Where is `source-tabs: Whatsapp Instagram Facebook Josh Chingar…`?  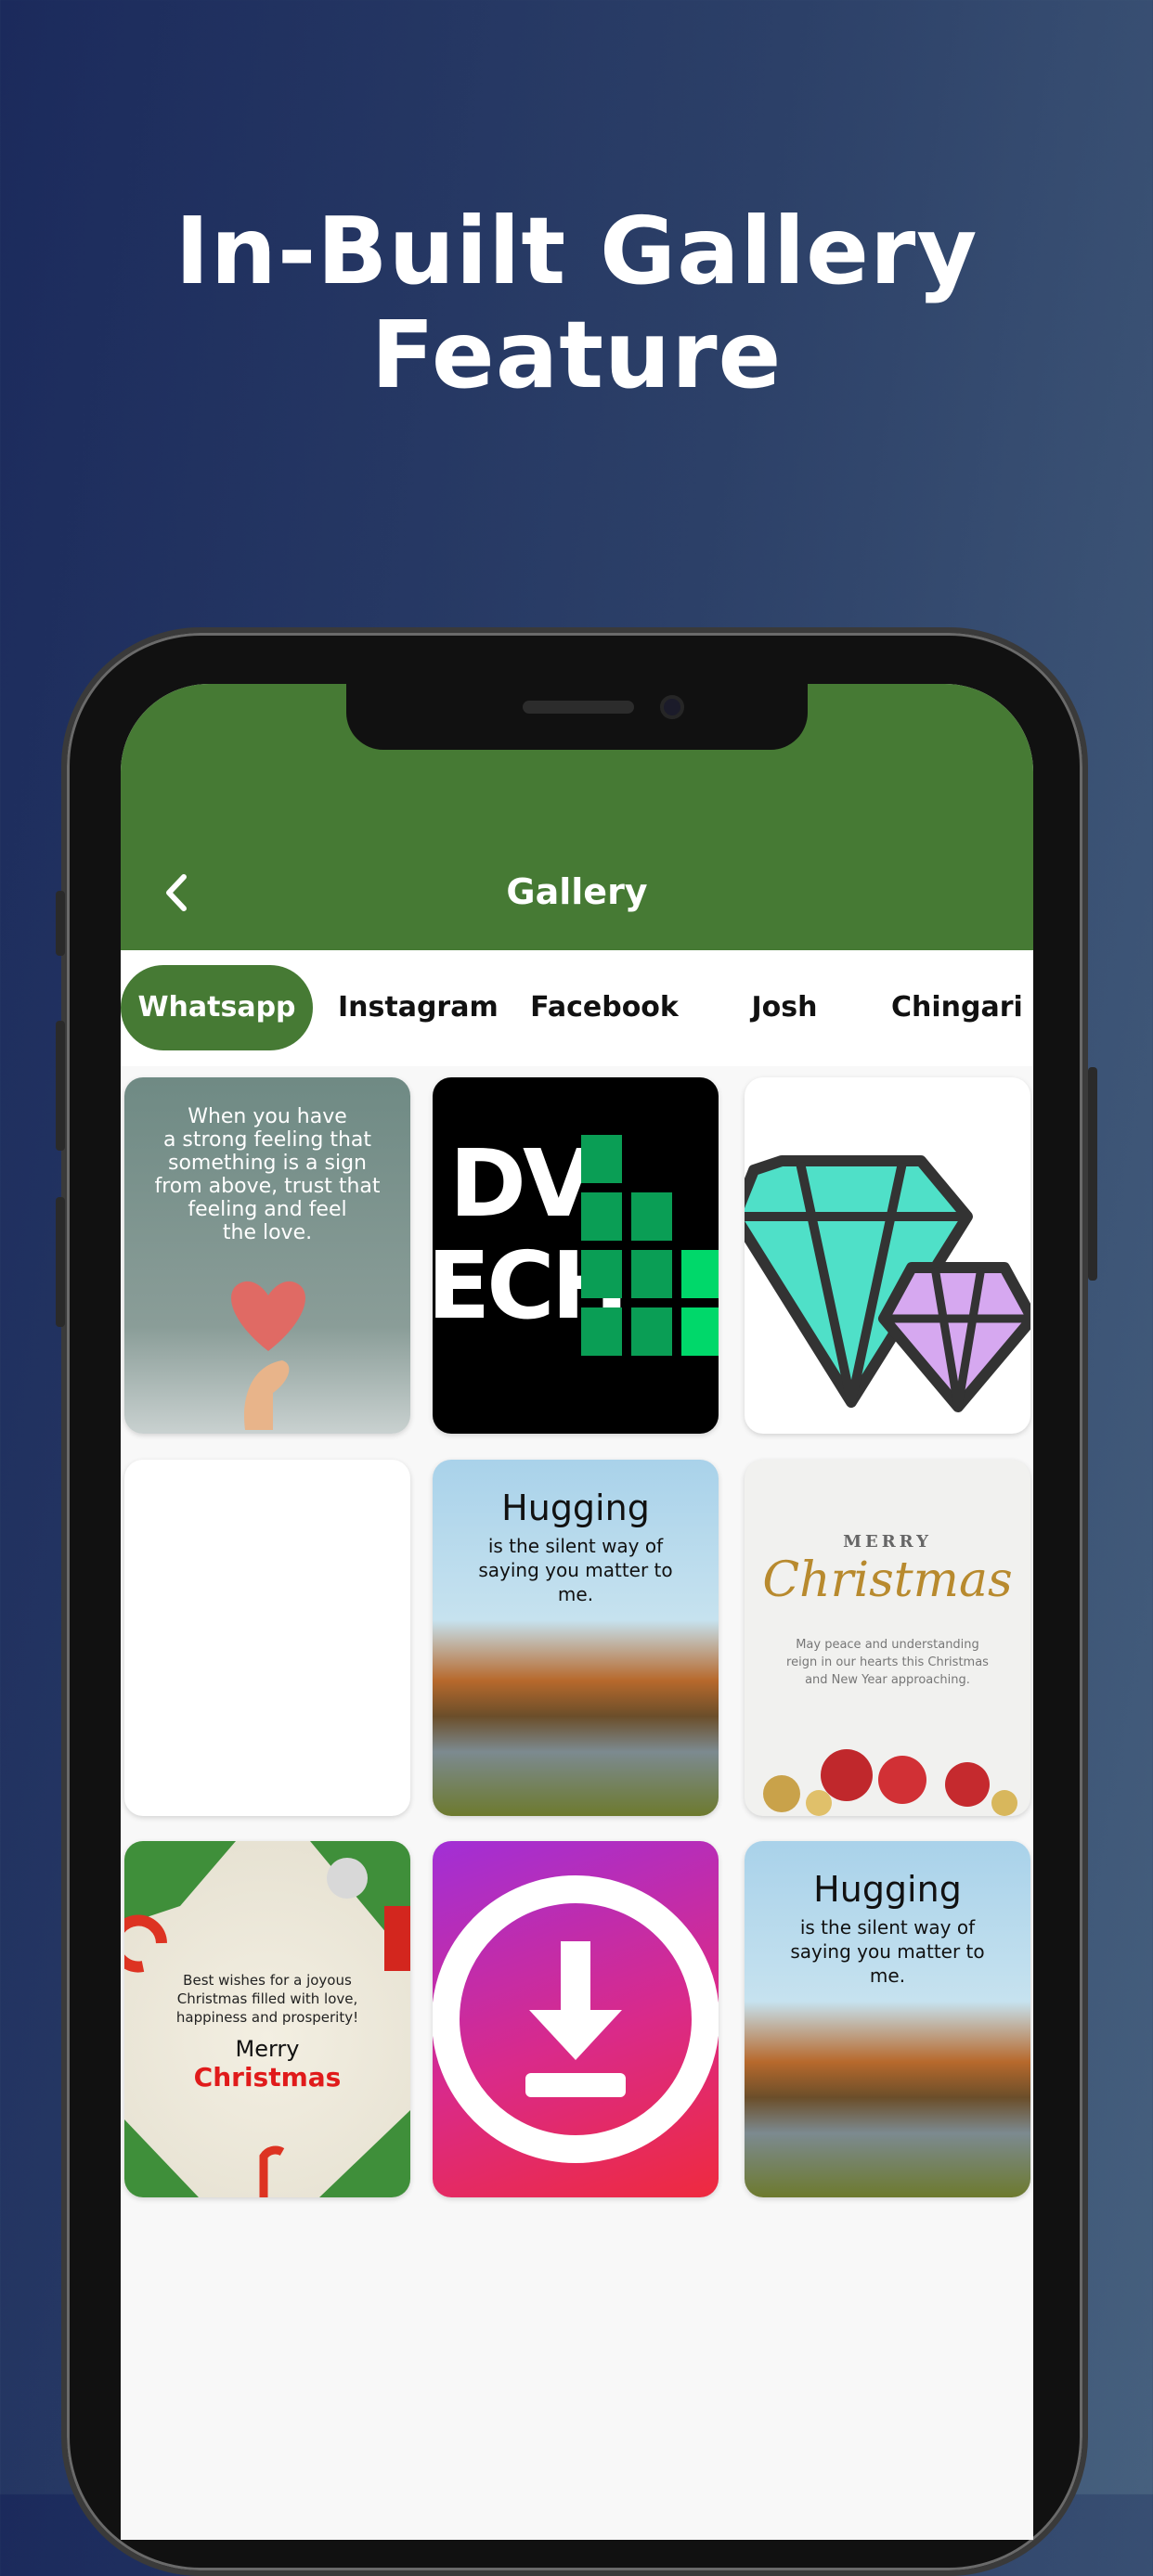 source-tabs: Whatsapp Instagram Facebook Josh Chingar… is located at coordinates (577, 1008).